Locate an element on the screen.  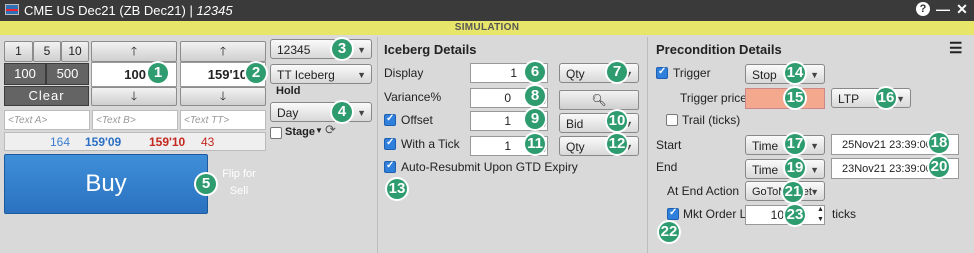
with-tick-unit-select: Qty ▼ is located at coordinates (599, 146).